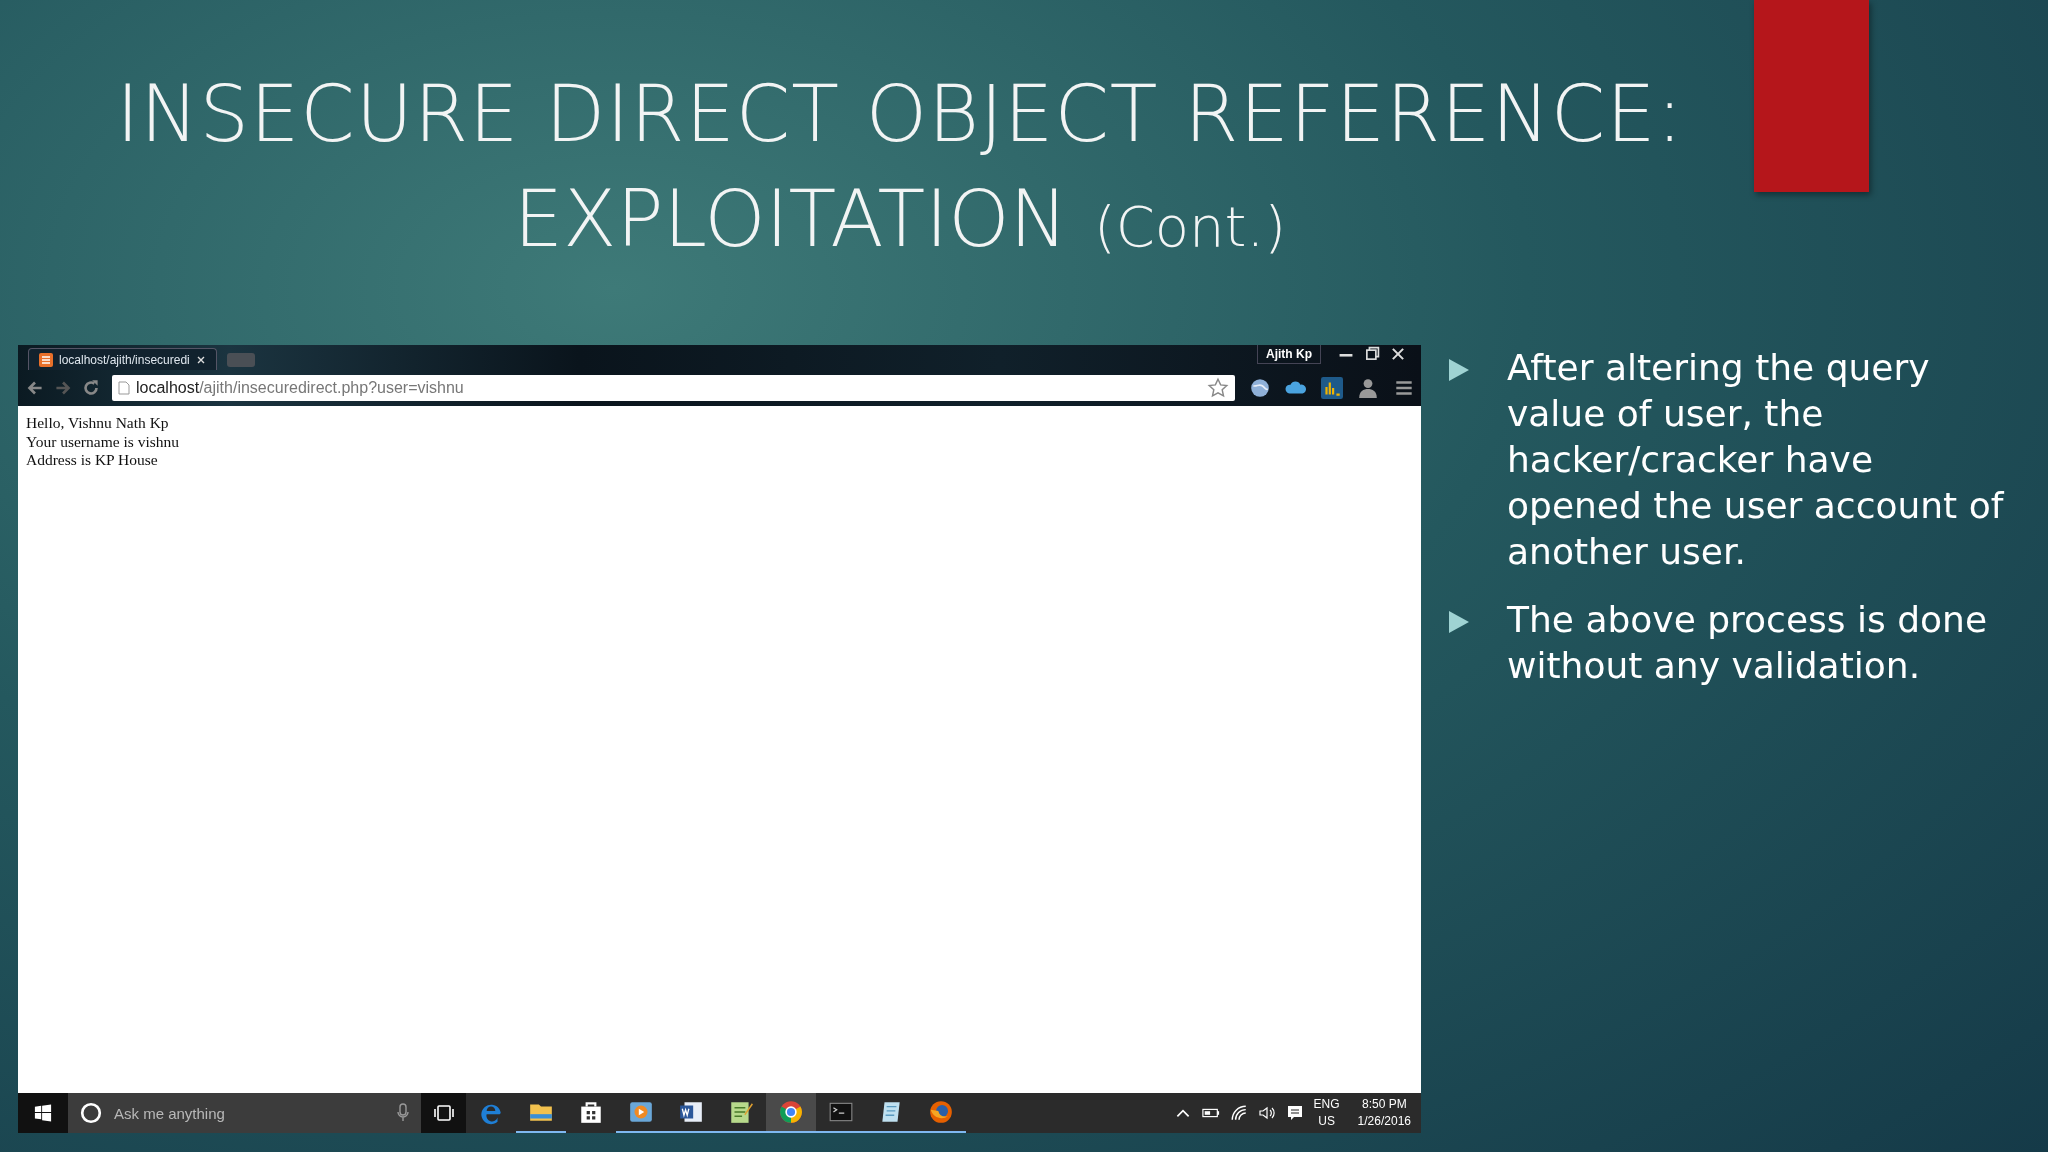  What do you see at coordinates (941, 1112) in the screenshot?
I see `firefox-icon` at bounding box center [941, 1112].